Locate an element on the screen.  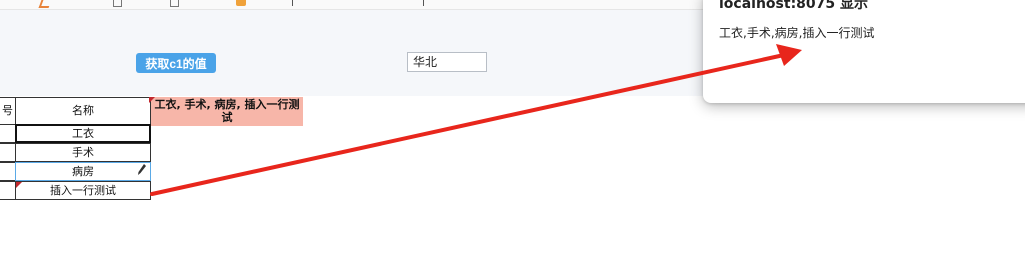
undo-icon is located at coordinates (45, 4).